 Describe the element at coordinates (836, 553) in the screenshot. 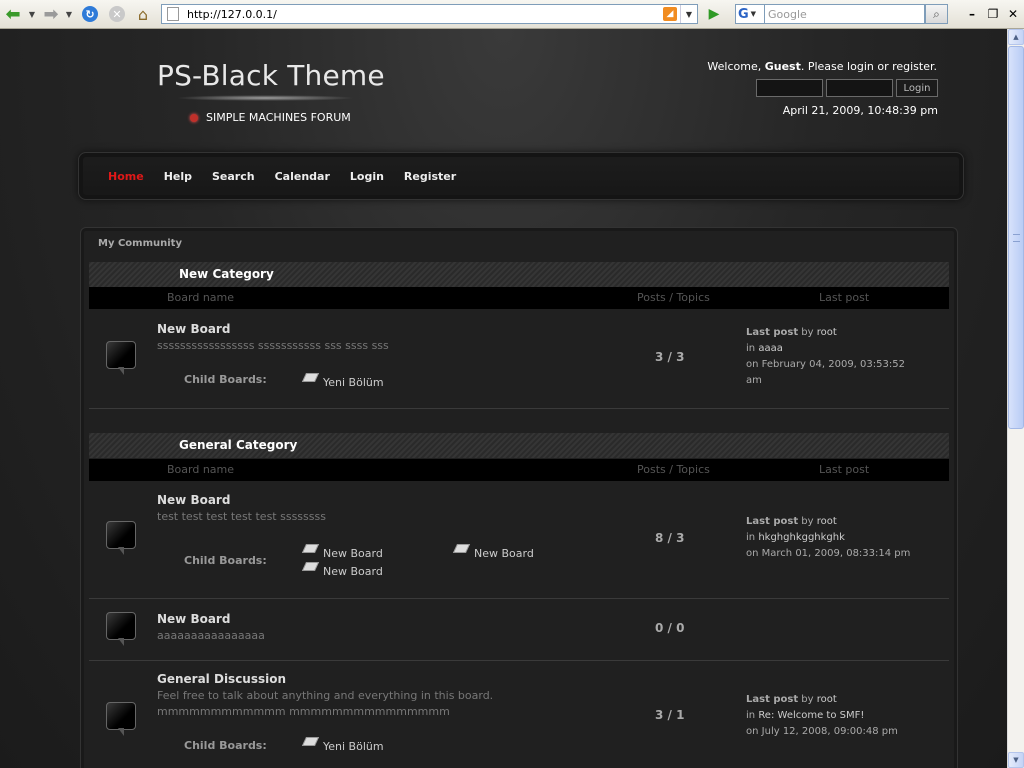

I see `last-post-date: March 01, 2009, 08:33:14 pm` at that location.